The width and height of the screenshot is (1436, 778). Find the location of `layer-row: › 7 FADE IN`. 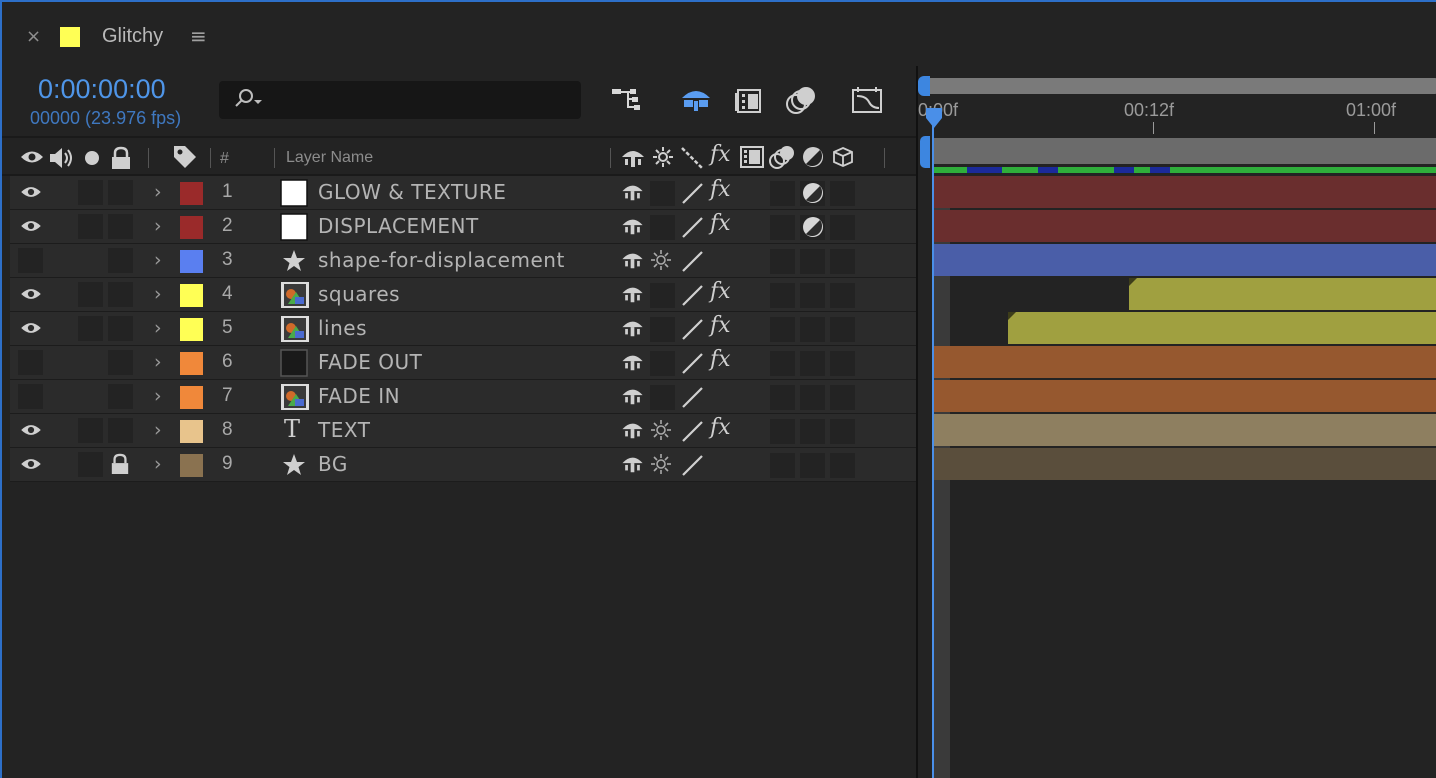

layer-row: › 7 FADE IN is located at coordinates (463, 397).